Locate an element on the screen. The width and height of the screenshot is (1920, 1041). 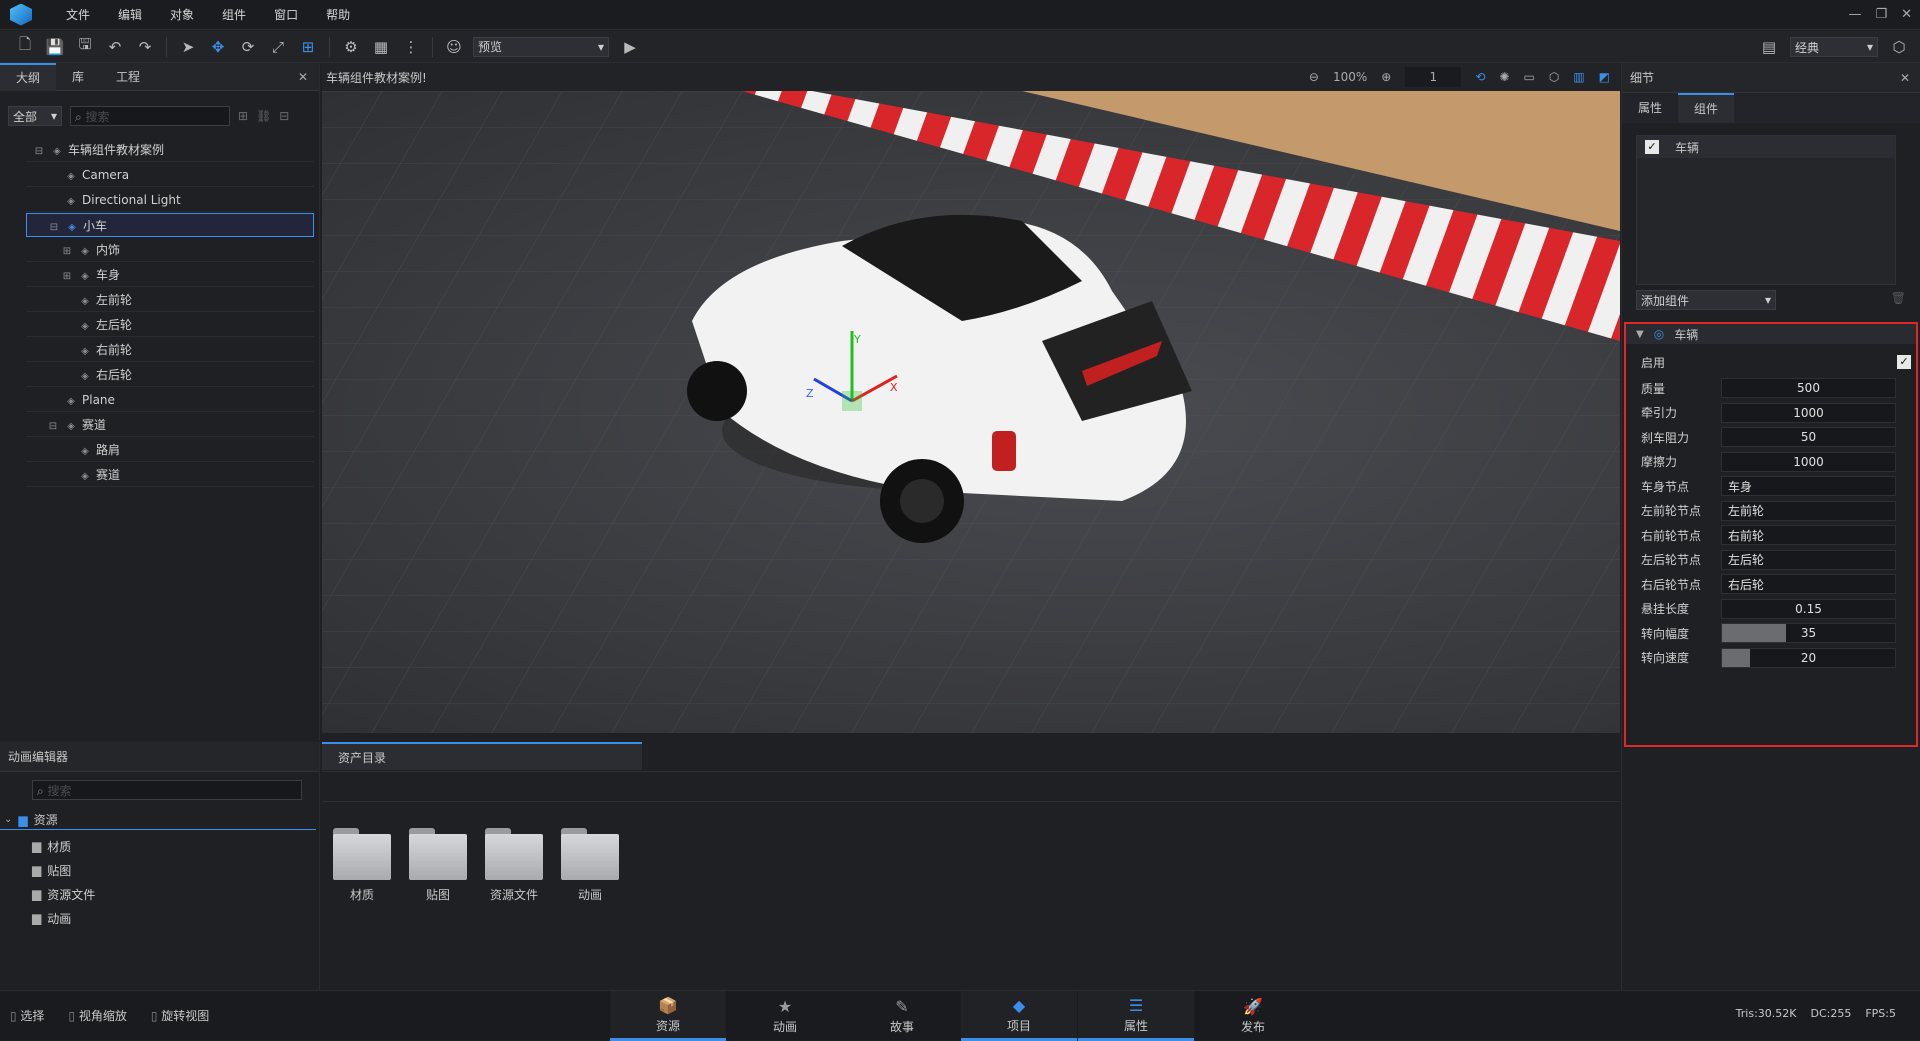
tab-components: 组件 is located at coordinates (1706, 108).